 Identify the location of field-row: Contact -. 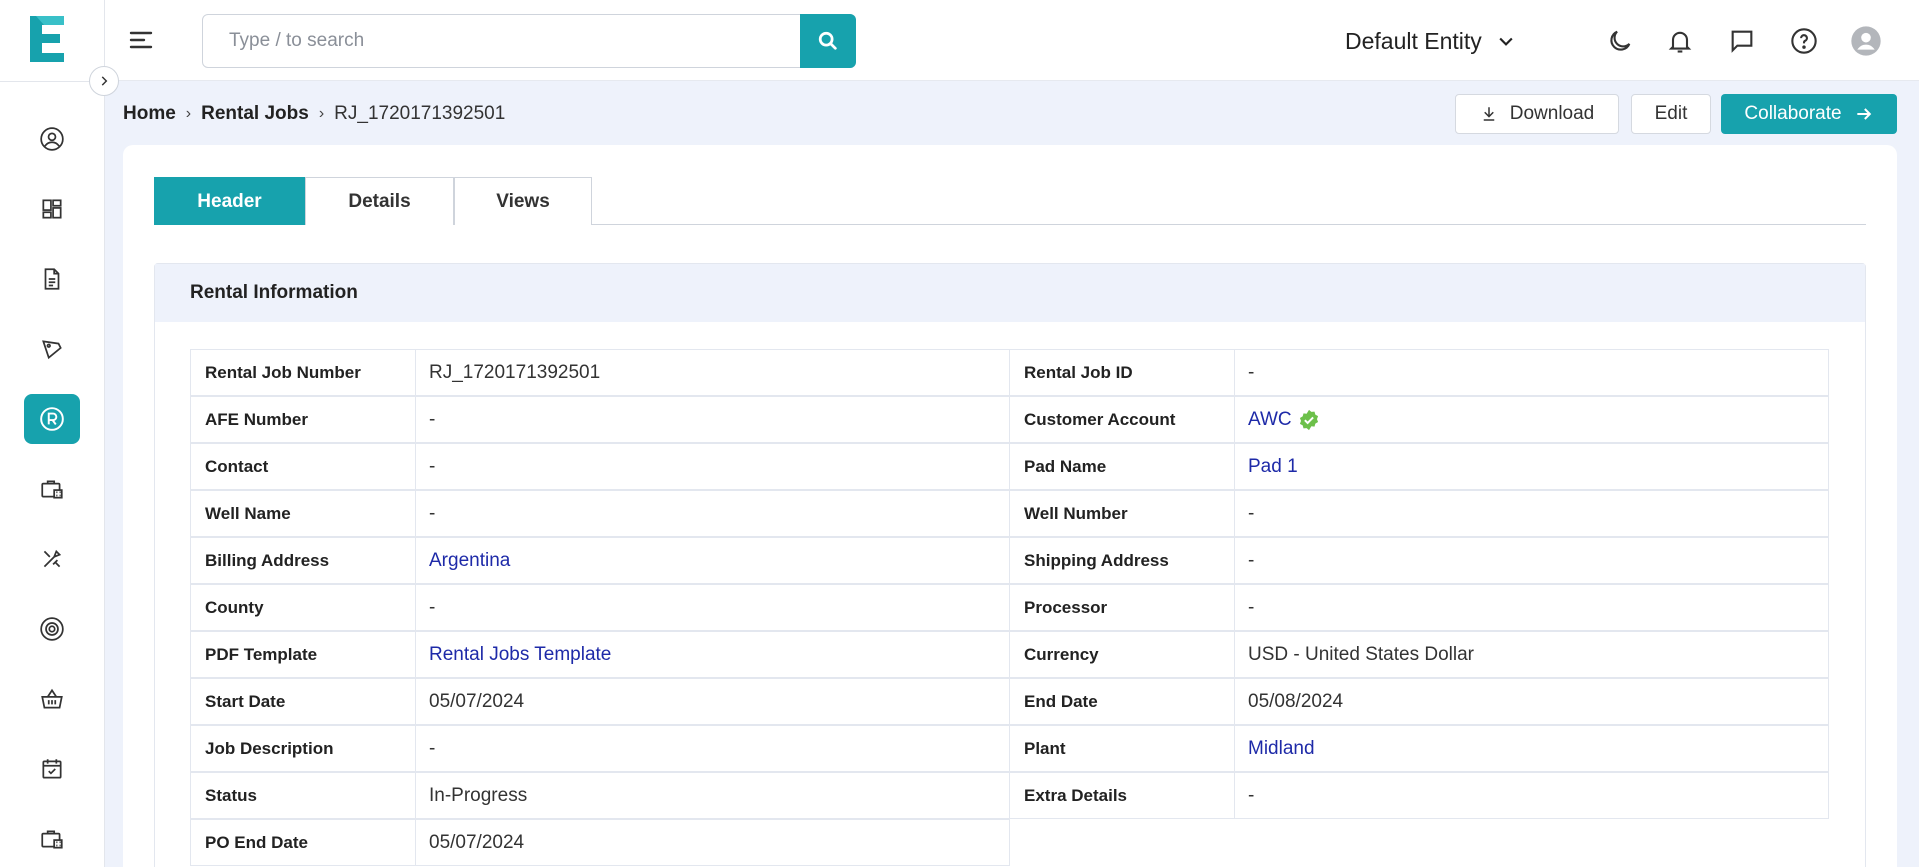
(600, 466).